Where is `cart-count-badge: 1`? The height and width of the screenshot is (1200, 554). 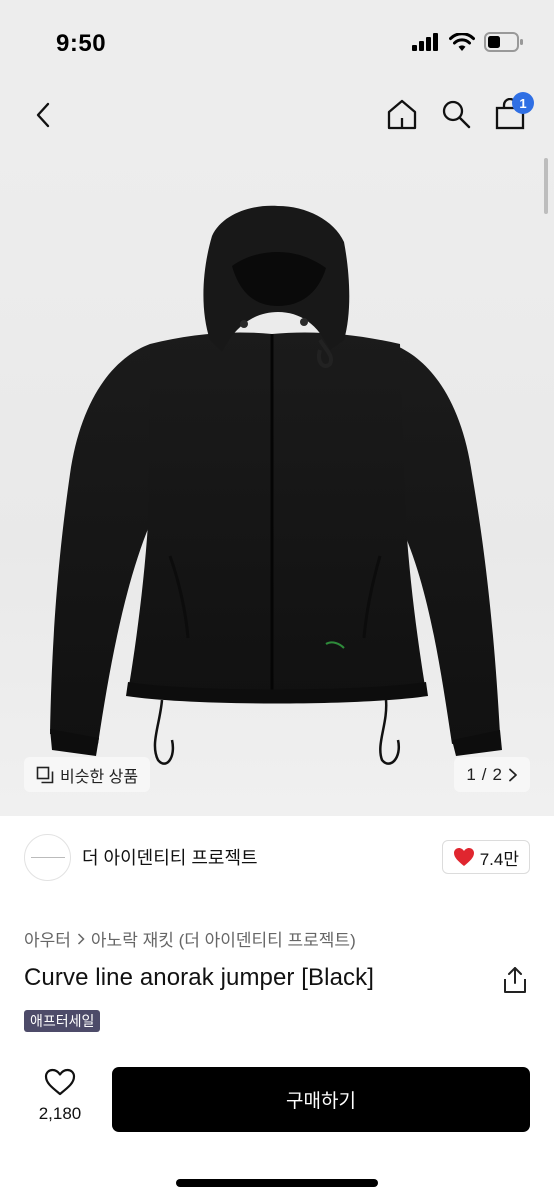
cart-count-badge: 1 is located at coordinates (523, 103).